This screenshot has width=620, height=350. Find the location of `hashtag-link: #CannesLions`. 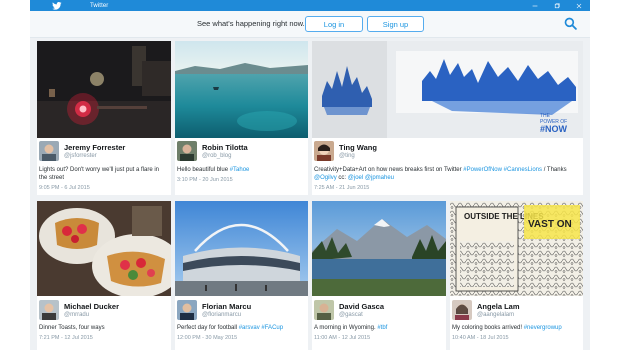

hashtag-link: #CannesLions is located at coordinates (523, 170).